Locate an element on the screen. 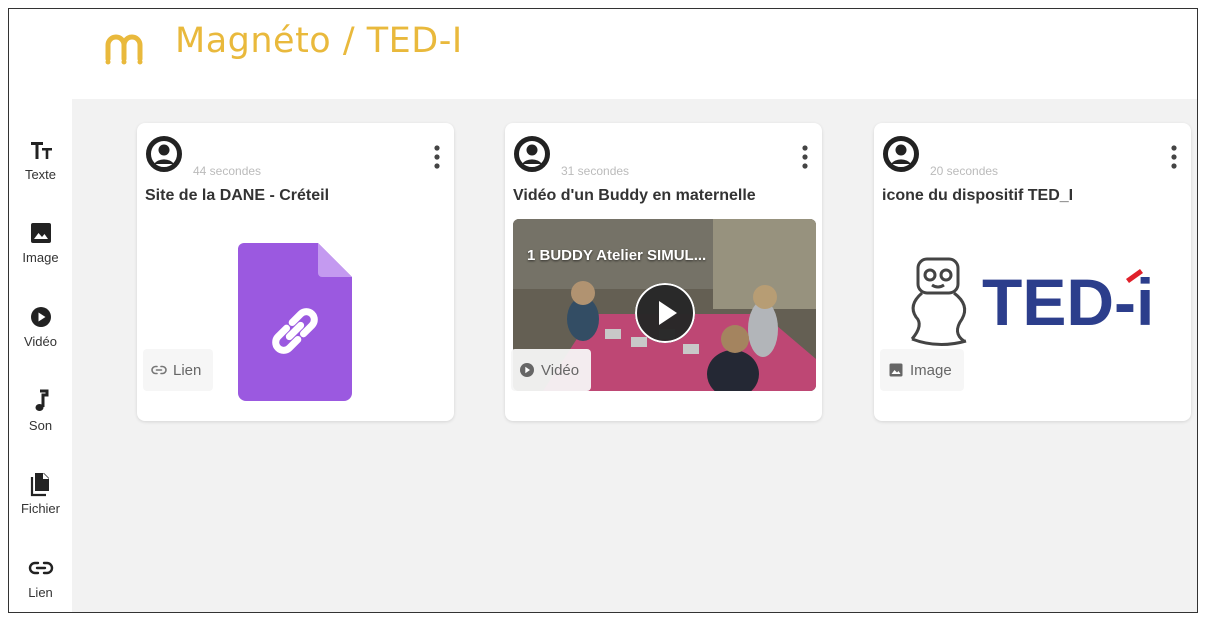 The height and width of the screenshot is (618, 1207). text-format-icon is located at coordinates (41, 150).